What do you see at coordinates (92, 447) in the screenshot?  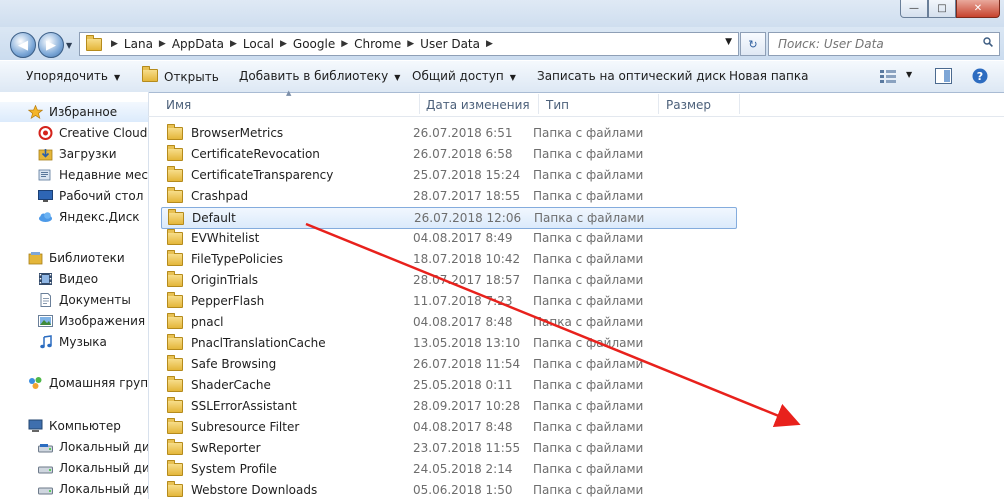 I see `nav-local-disk-c: Локальный дис` at bounding box center [92, 447].